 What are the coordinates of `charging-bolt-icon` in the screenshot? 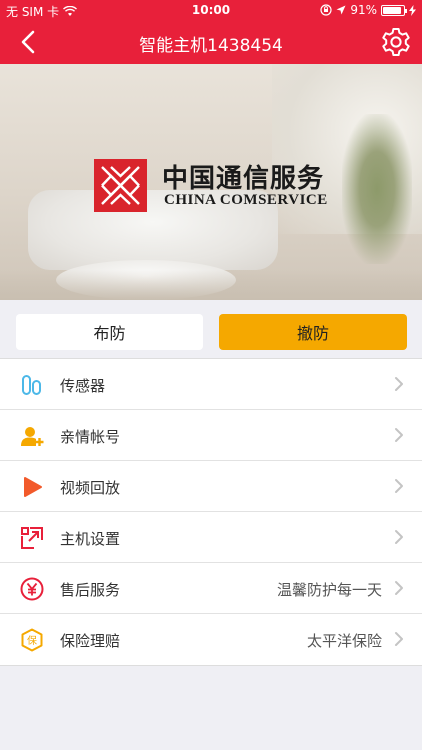 It's located at (412, 10).